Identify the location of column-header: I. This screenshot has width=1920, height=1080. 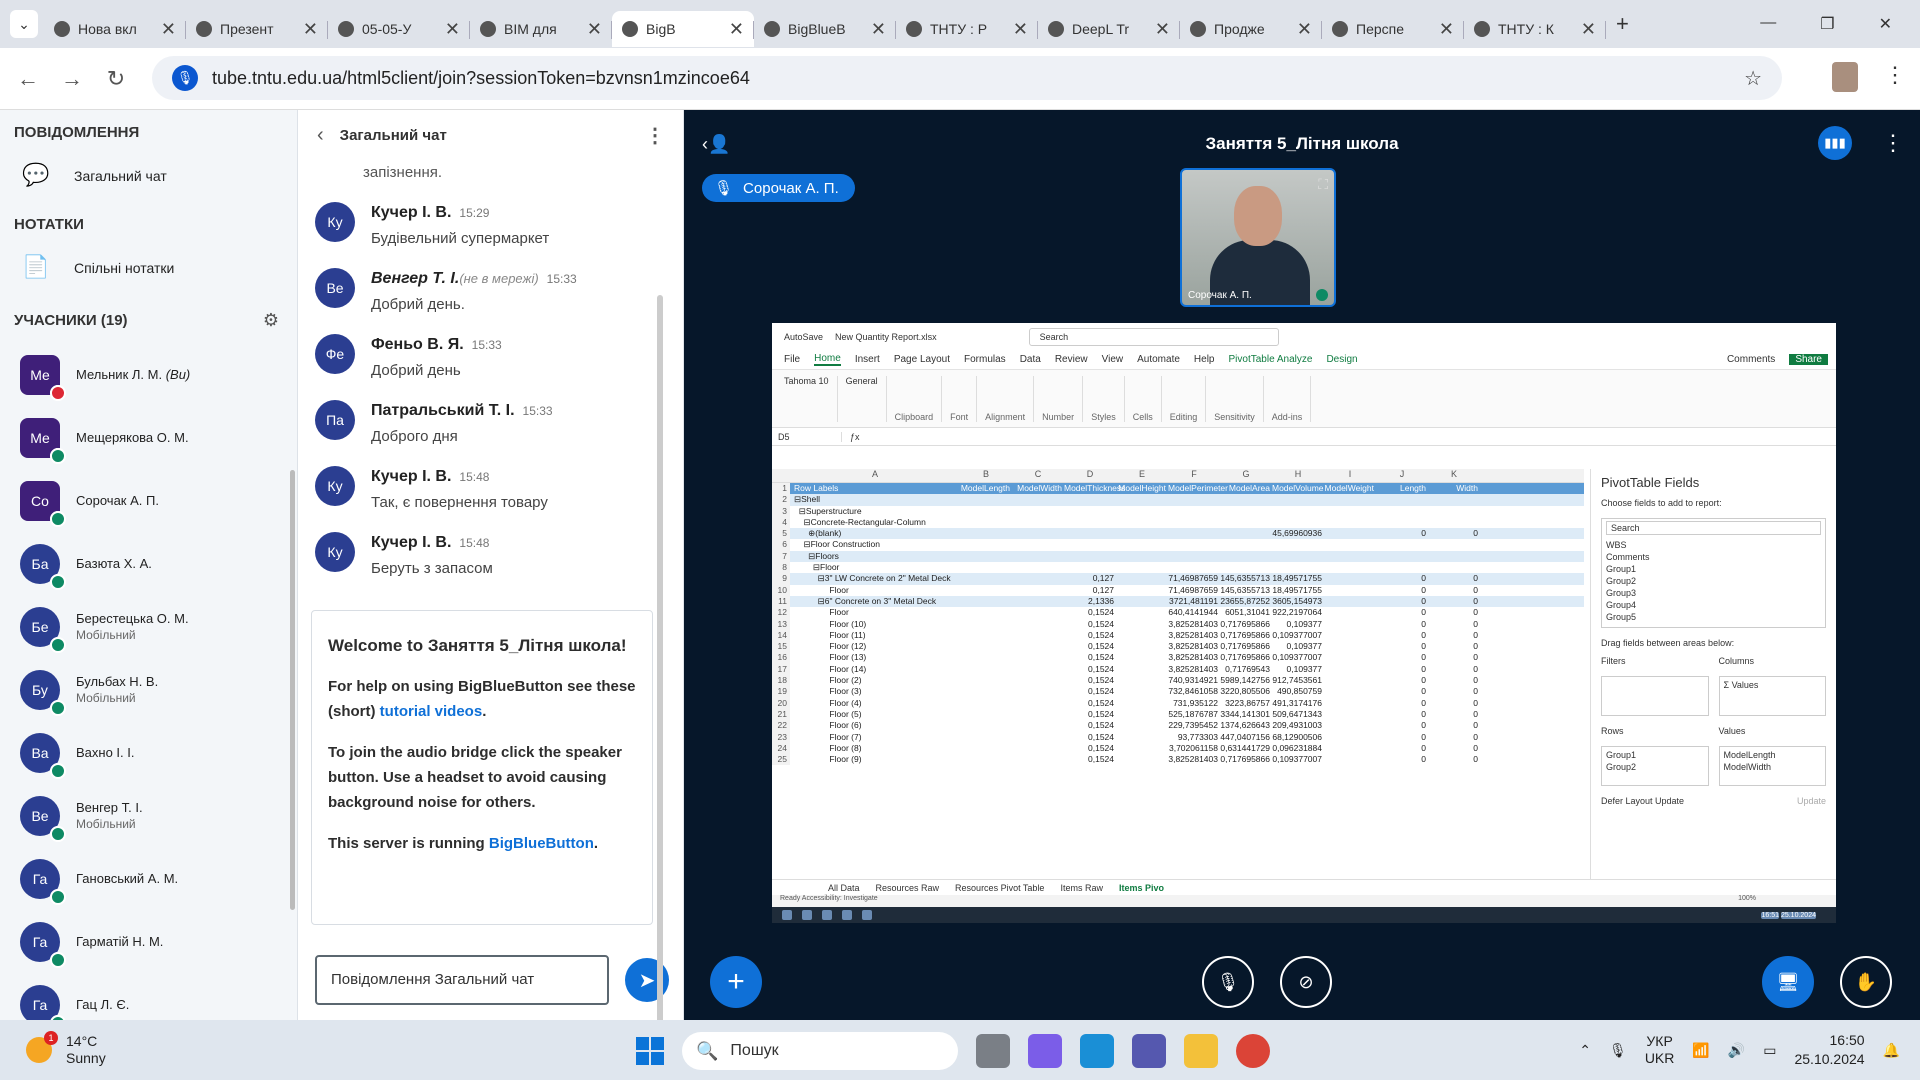
(1350, 475).